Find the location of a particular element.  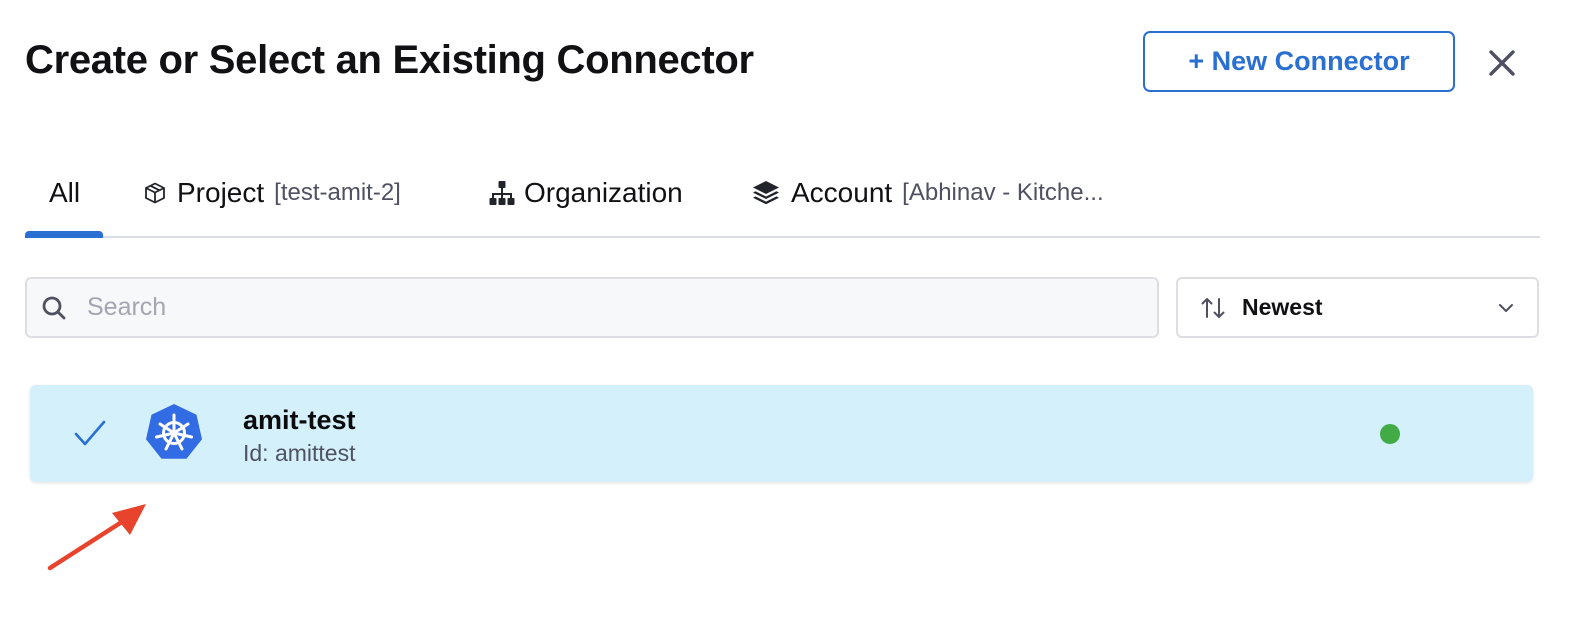

connector-row: amit-test Id: amittest is located at coordinates (781, 433).